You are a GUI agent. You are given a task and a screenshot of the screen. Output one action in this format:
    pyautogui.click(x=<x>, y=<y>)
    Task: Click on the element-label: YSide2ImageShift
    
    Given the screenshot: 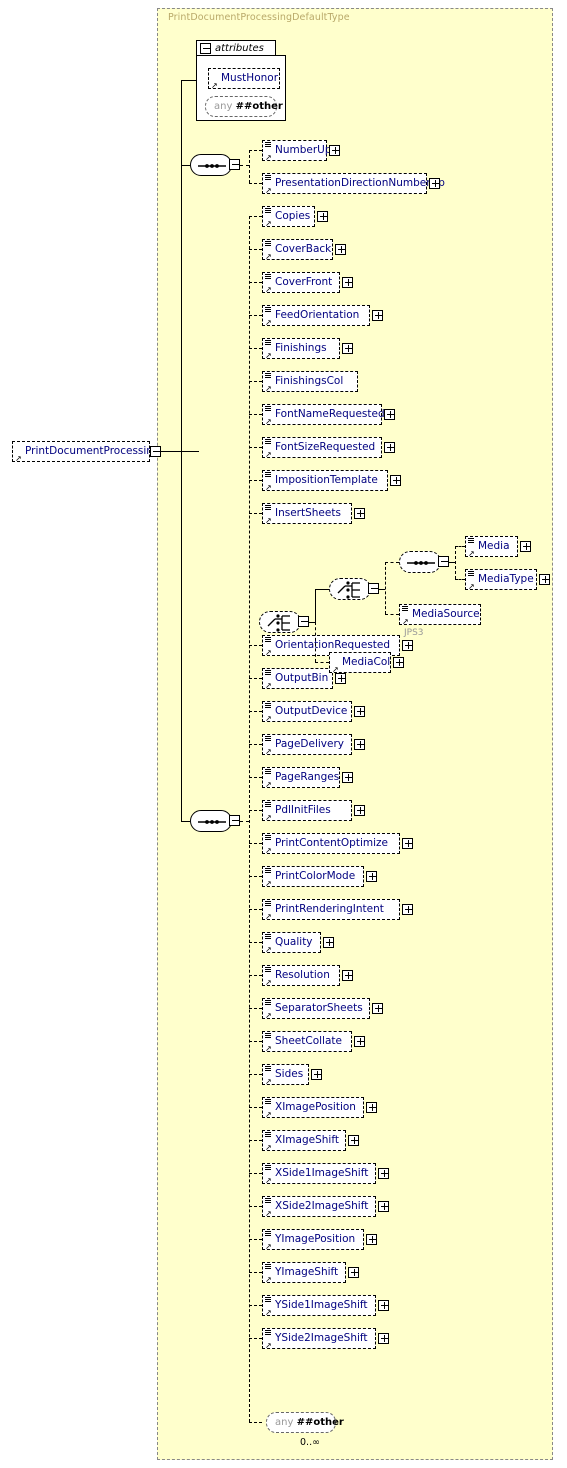 What is the action you would take?
    pyautogui.click(x=321, y=1338)
    